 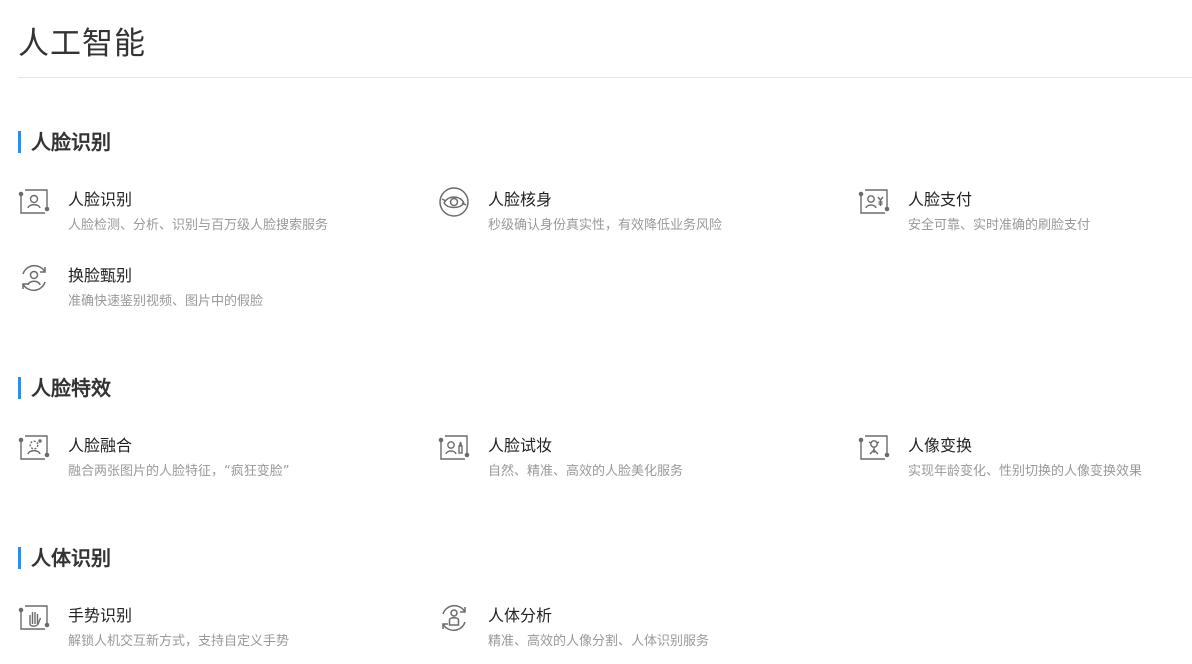 What do you see at coordinates (605, 225) in the screenshot?
I see `product-desc: 秒级确认身份真实性，有效降低业务风险` at bounding box center [605, 225].